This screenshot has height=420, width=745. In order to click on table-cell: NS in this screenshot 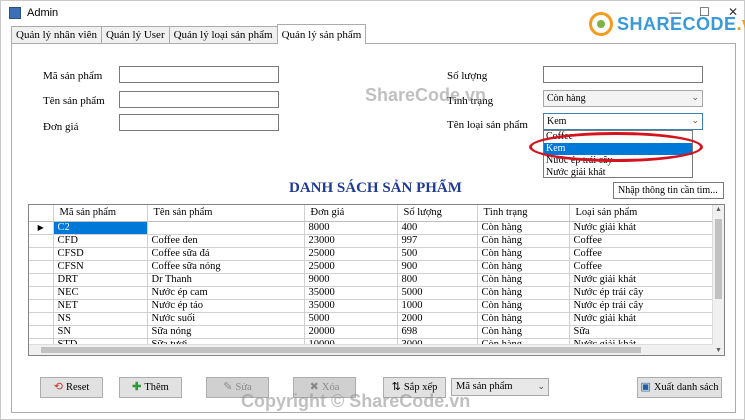, I will do `click(100, 319)`.